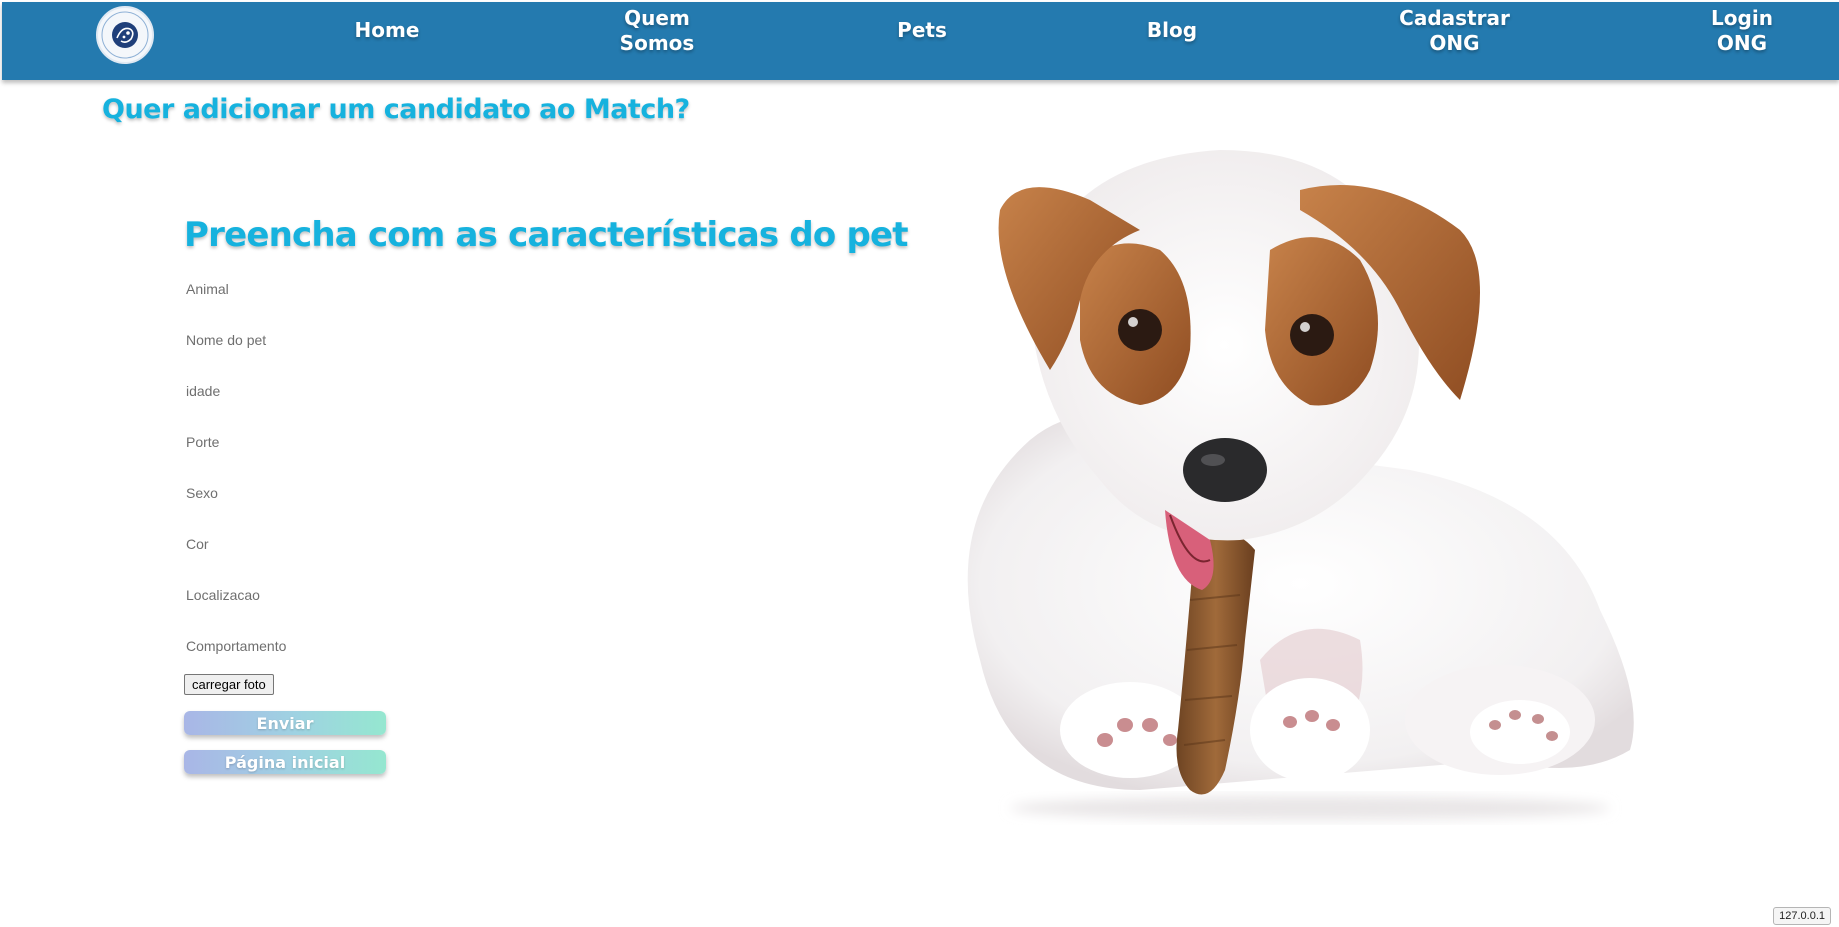 The image size is (1839, 927). I want to click on pet-name-field, so click(354, 340).